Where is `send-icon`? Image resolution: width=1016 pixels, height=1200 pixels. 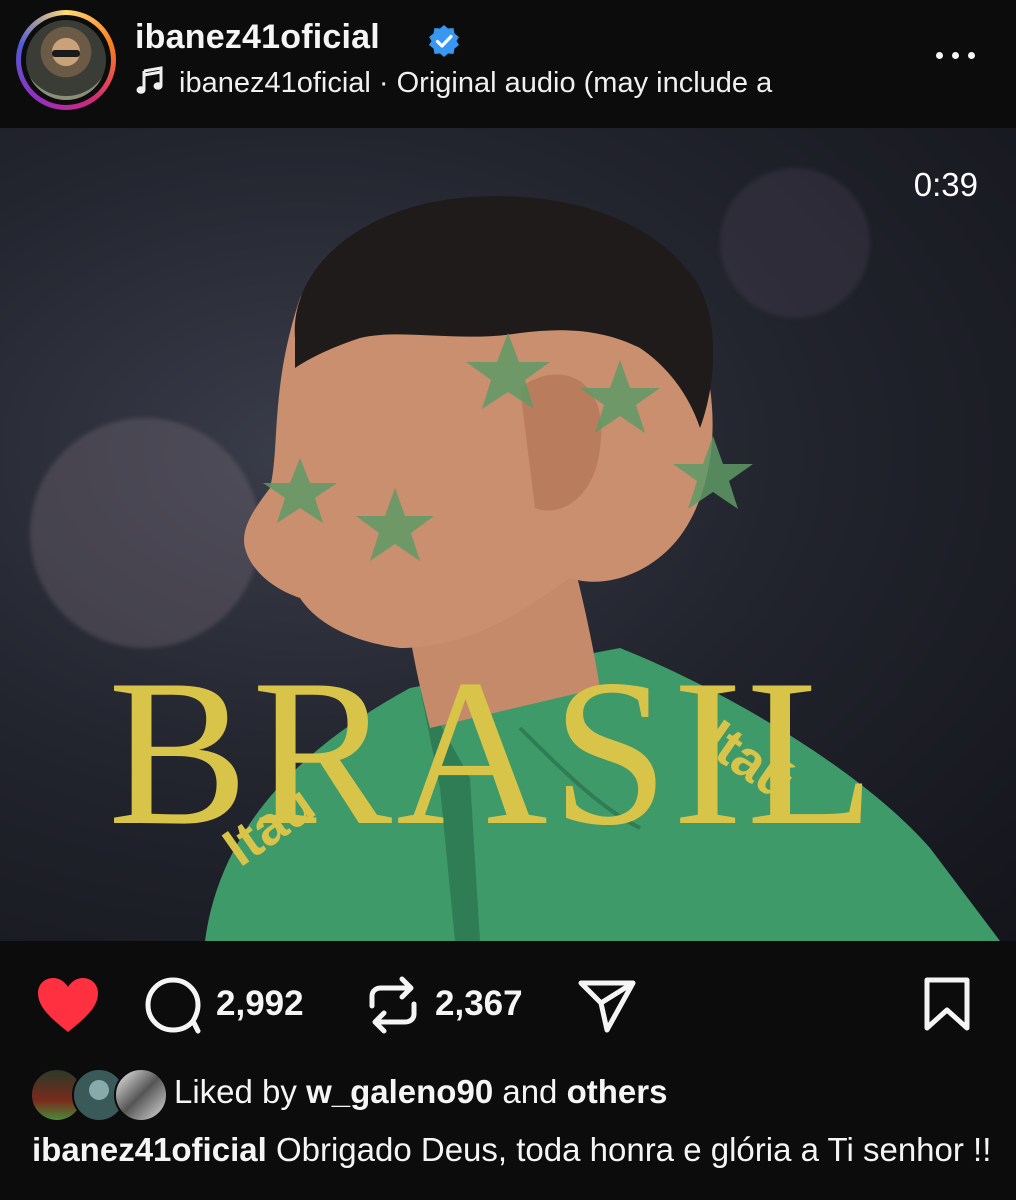
send-icon is located at coordinates (607, 1006).